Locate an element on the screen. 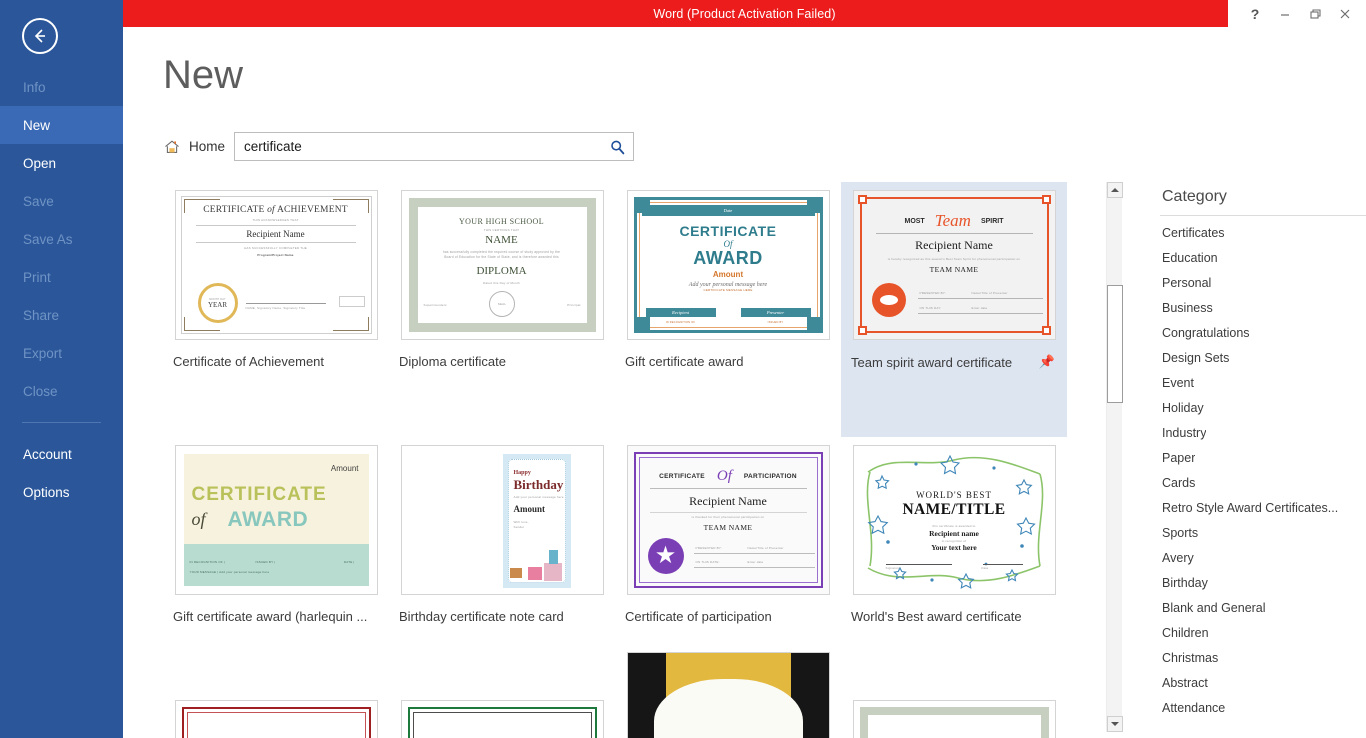 This screenshot has height=738, width=1366. close-icon is located at coordinates (1345, 14).